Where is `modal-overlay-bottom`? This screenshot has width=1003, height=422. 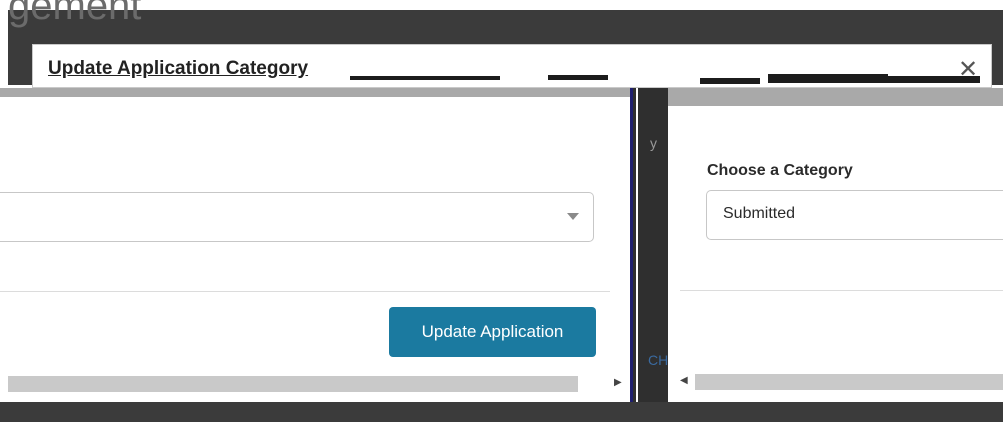 modal-overlay-bottom is located at coordinates (501, 412).